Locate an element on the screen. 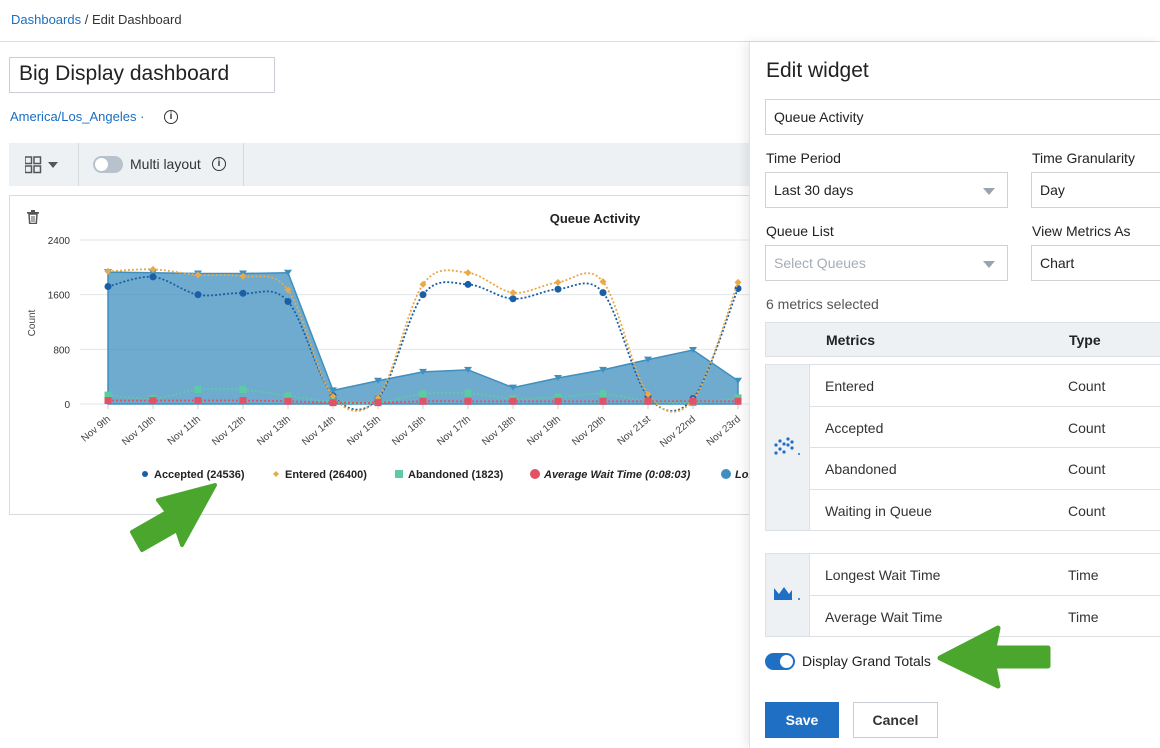 The height and width of the screenshot is (748, 1160). legend-label: Average Wait Time (0:08:03) is located at coordinates (617, 475).